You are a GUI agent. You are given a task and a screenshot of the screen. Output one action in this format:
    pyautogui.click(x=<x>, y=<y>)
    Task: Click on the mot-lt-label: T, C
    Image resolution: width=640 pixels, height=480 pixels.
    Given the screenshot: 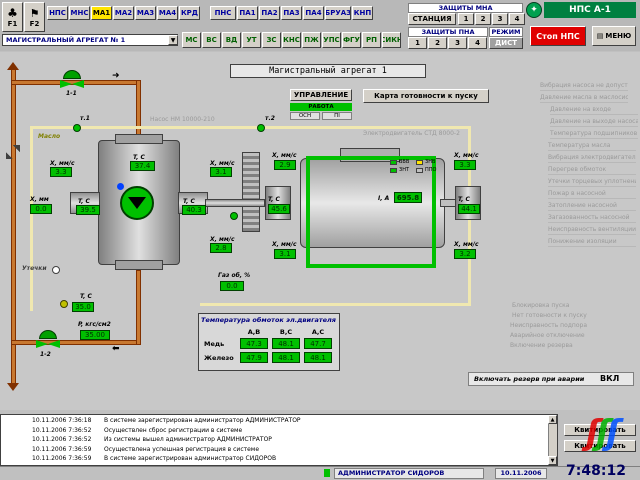 What is the action you would take?
    pyautogui.click(x=274, y=199)
    